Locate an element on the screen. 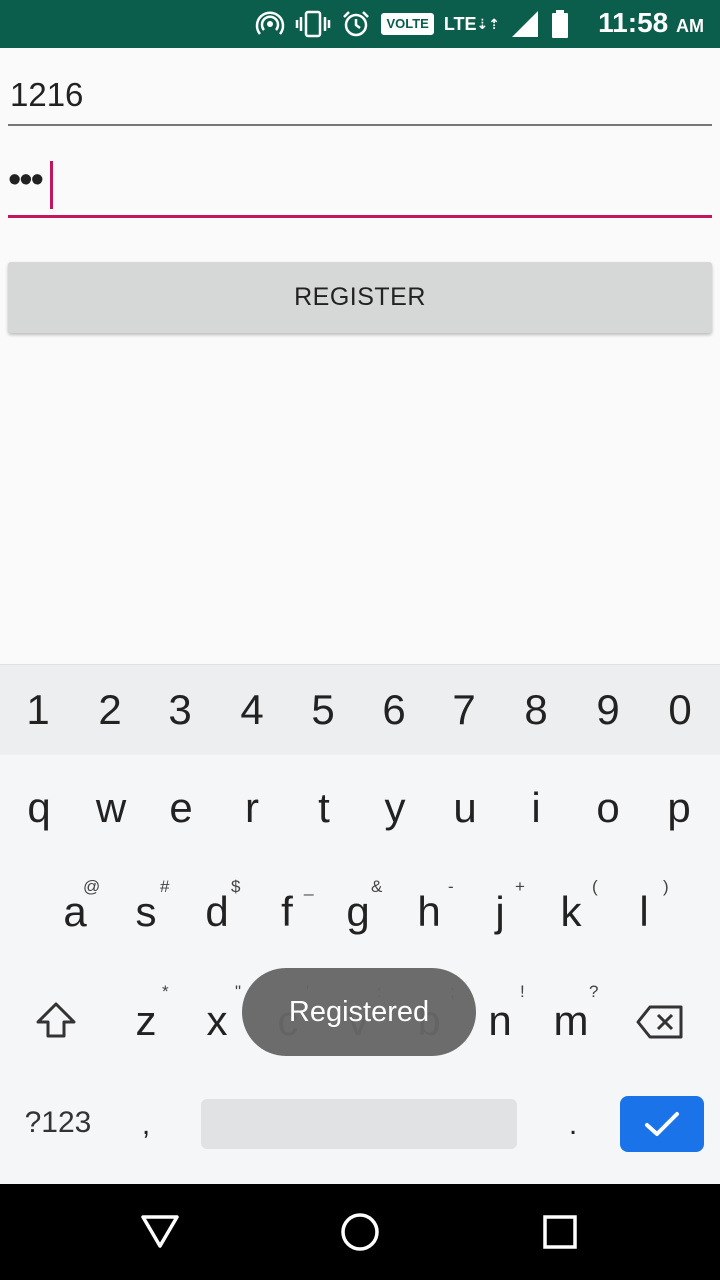 This screenshot has height=1280, width=720. status-clock: 11:58 AM is located at coordinates (651, 22).